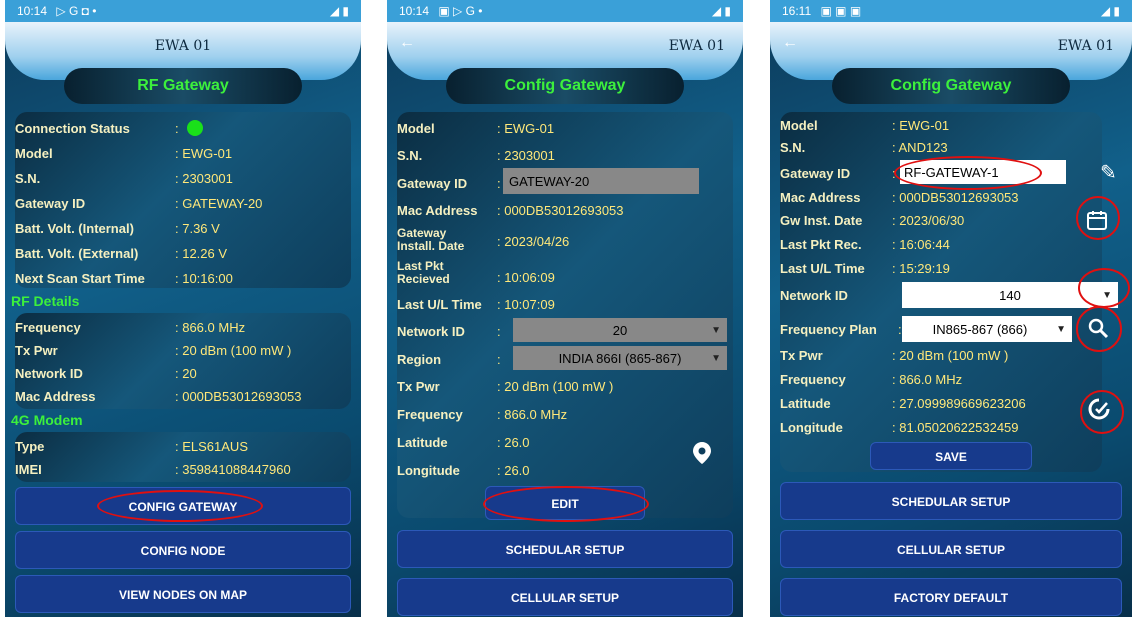 The image size is (1137, 617). Describe the element at coordinates (951, 147) in the screenshot. I see `info-row: S.N. : AND123` at that location.